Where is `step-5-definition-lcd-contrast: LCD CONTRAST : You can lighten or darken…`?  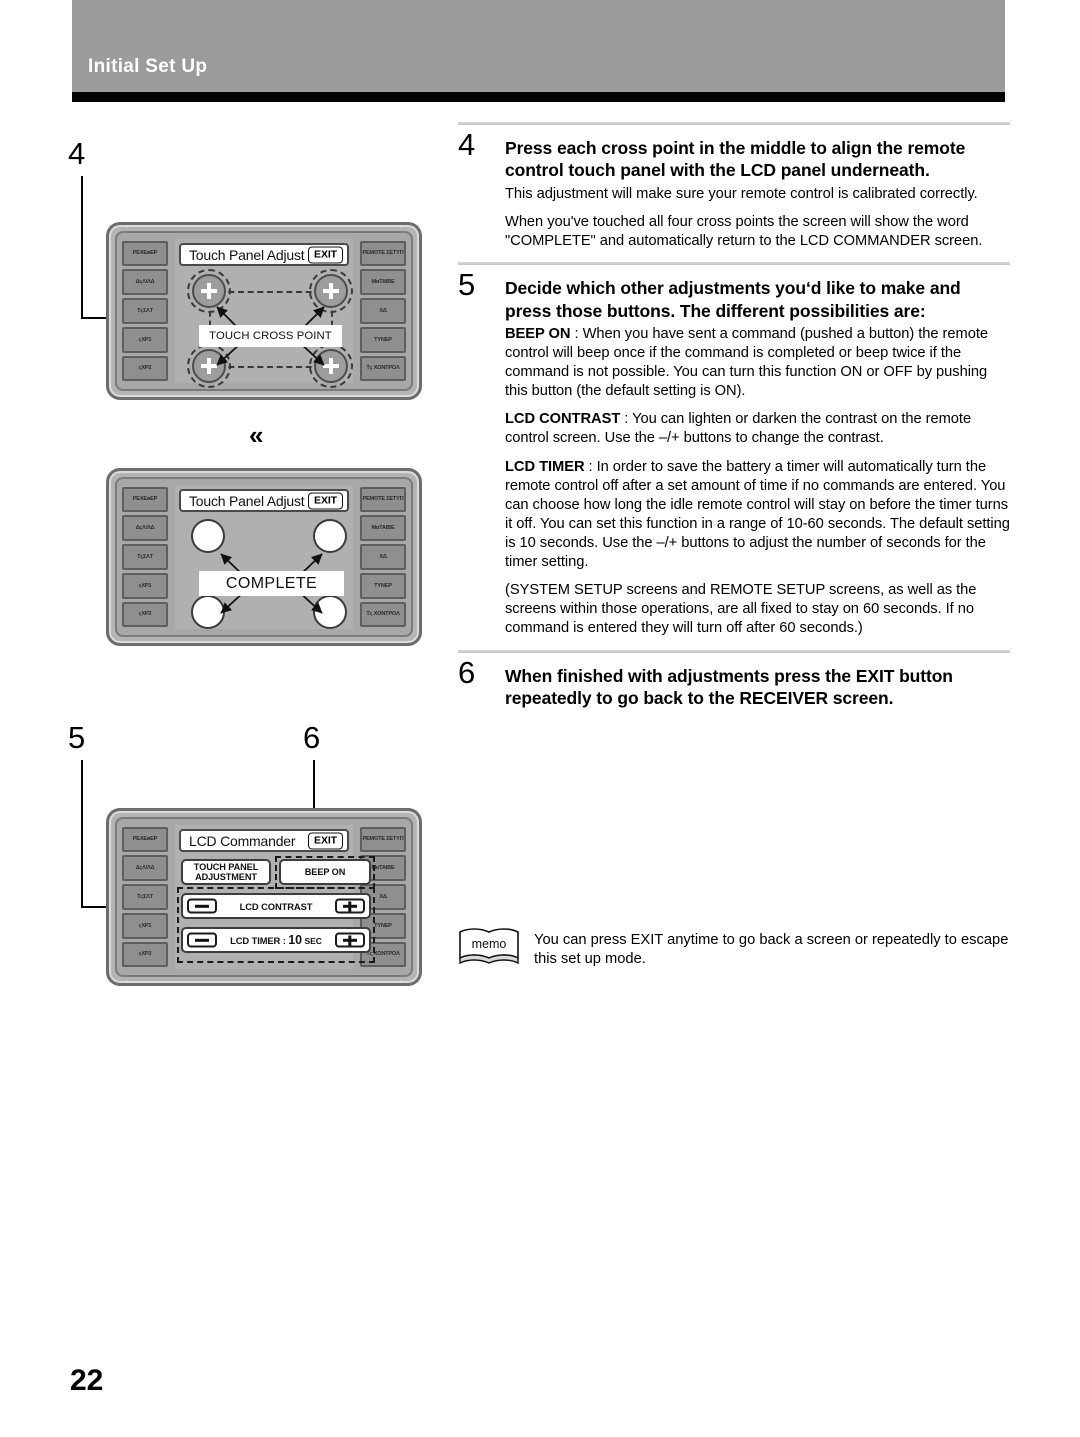 step-5-definition-lcd-contrast: LCD CONTRAST : You can lighten or darken… is located at coordinates (757, 429).